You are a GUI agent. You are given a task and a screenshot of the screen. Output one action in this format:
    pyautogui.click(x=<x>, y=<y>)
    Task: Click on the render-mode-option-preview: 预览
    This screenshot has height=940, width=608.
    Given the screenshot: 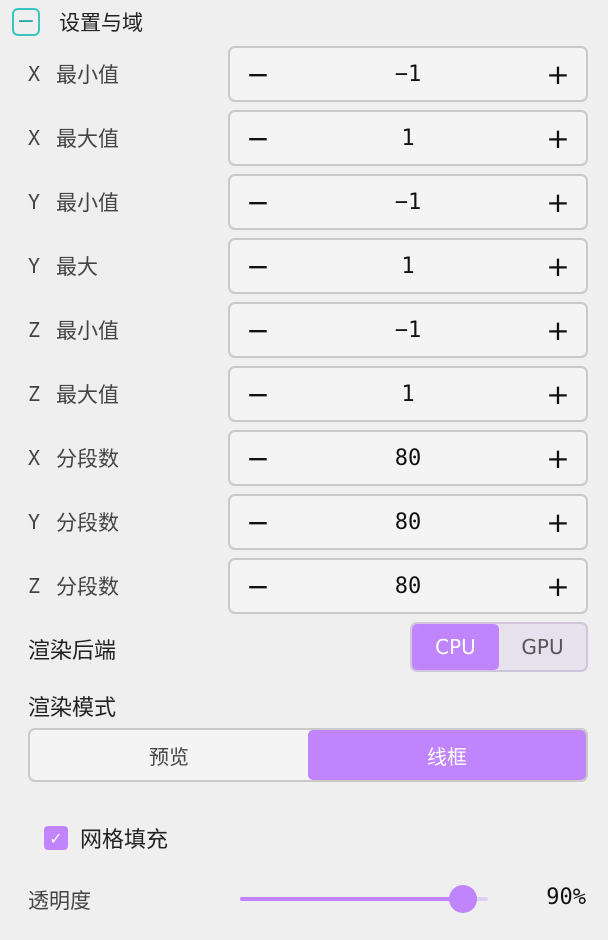 What is the action you would take?
    pyautogui.click(x=169, y=755)
    